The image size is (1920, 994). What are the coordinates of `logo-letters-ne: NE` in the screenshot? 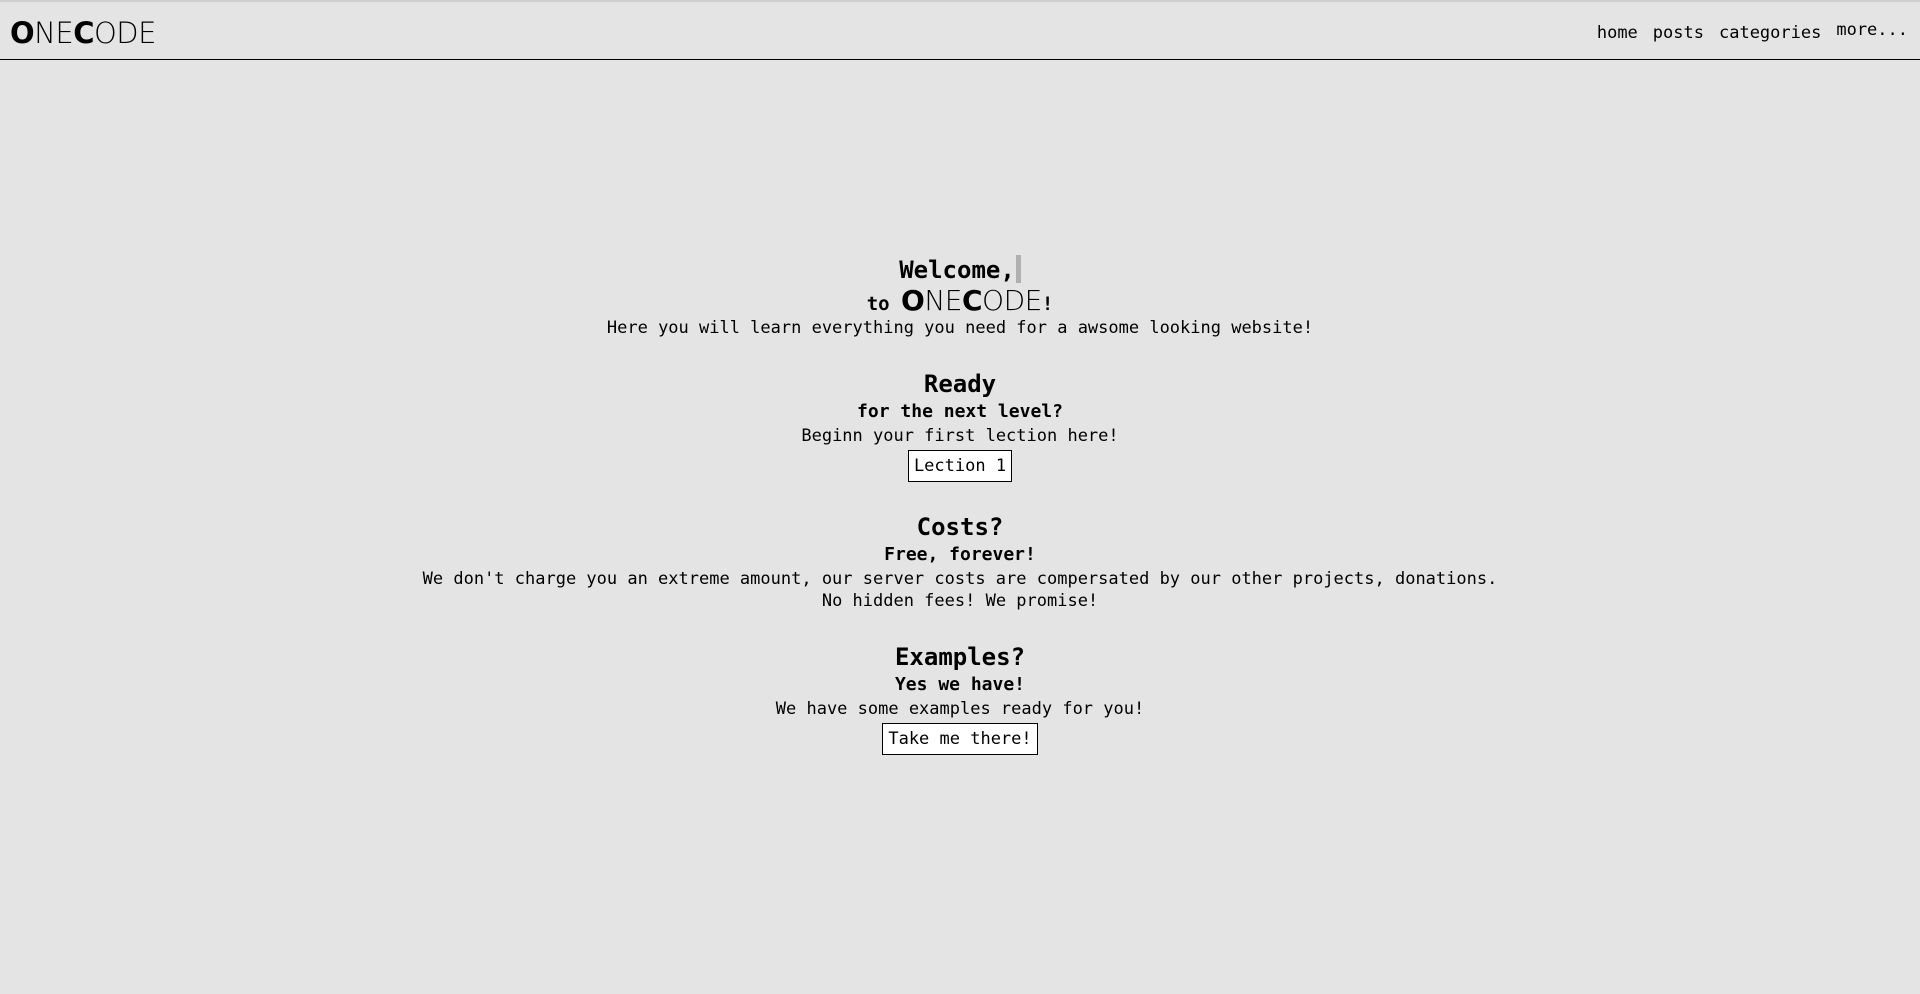 It's located at (54, 33).